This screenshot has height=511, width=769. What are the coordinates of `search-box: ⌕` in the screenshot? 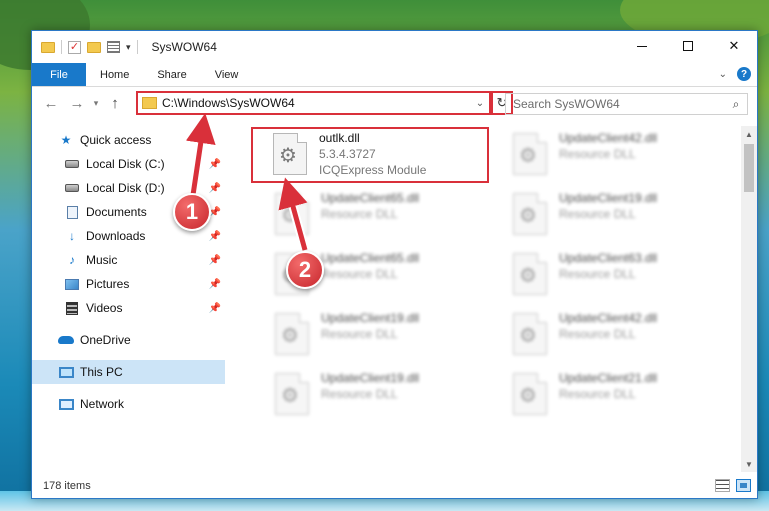 It's located at (626, 104).